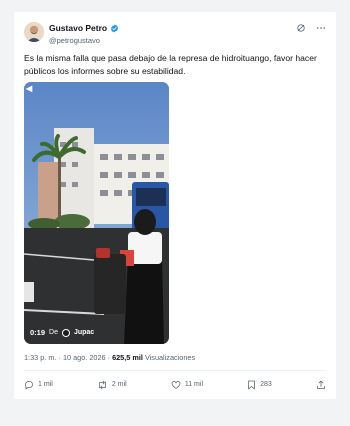  I want to click on action-bar: 1 mil 2 mil 11 mil 283, so click(175, 380).